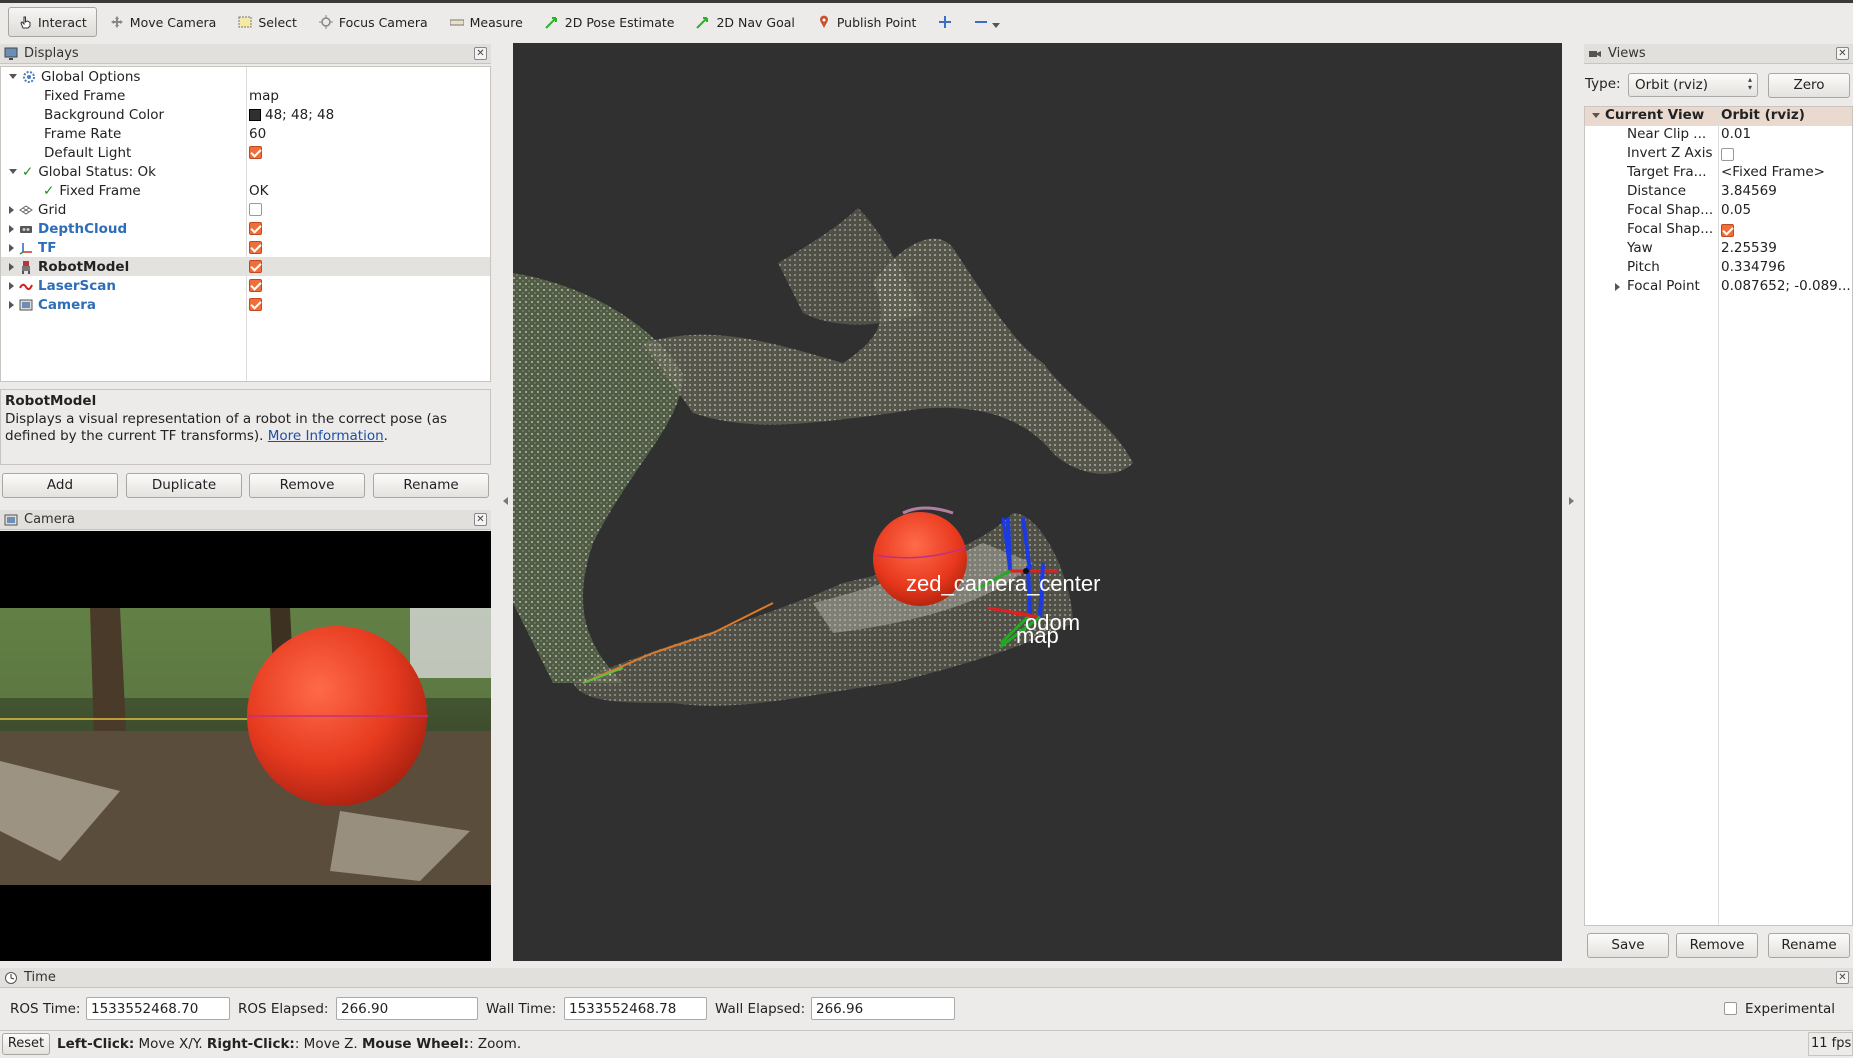  I want to click on tree-row-default-light: Default Light, so click(245, 152).